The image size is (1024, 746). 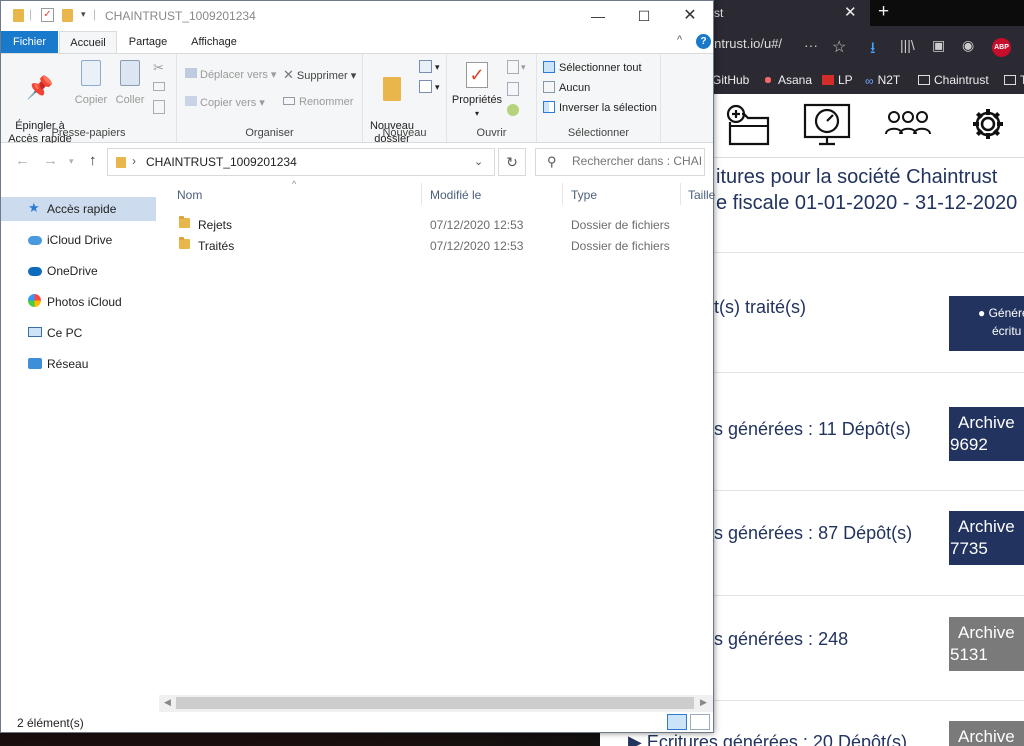 I want to click on tab-affichage: Affichage, so click(x=214, y=42).